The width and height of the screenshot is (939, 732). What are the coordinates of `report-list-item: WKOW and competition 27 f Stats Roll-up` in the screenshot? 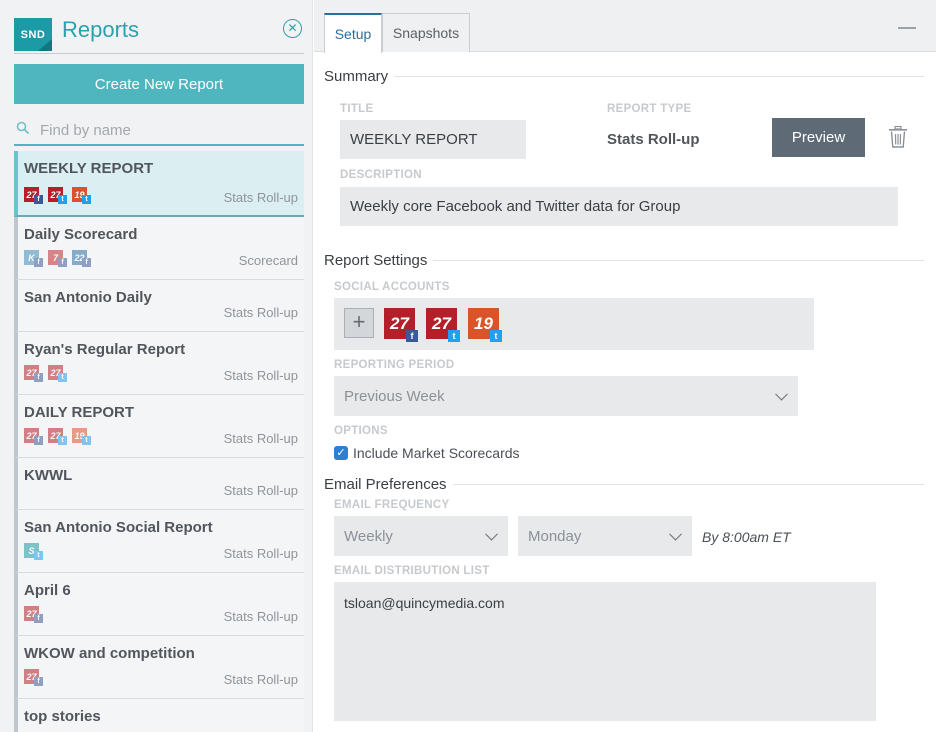 It's located at (159, 667).